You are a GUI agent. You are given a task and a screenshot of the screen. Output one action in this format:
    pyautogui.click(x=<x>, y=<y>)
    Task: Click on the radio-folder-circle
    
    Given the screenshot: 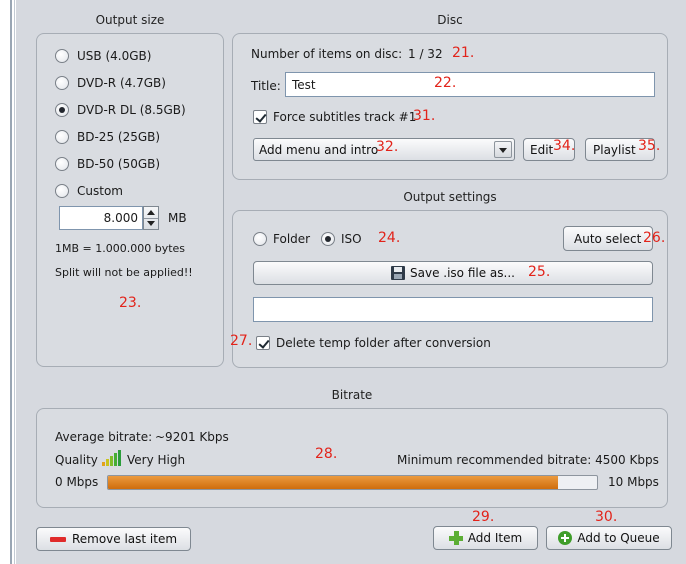 What is the action you would take?
    pyautogui.click(x=260, y=239)
    